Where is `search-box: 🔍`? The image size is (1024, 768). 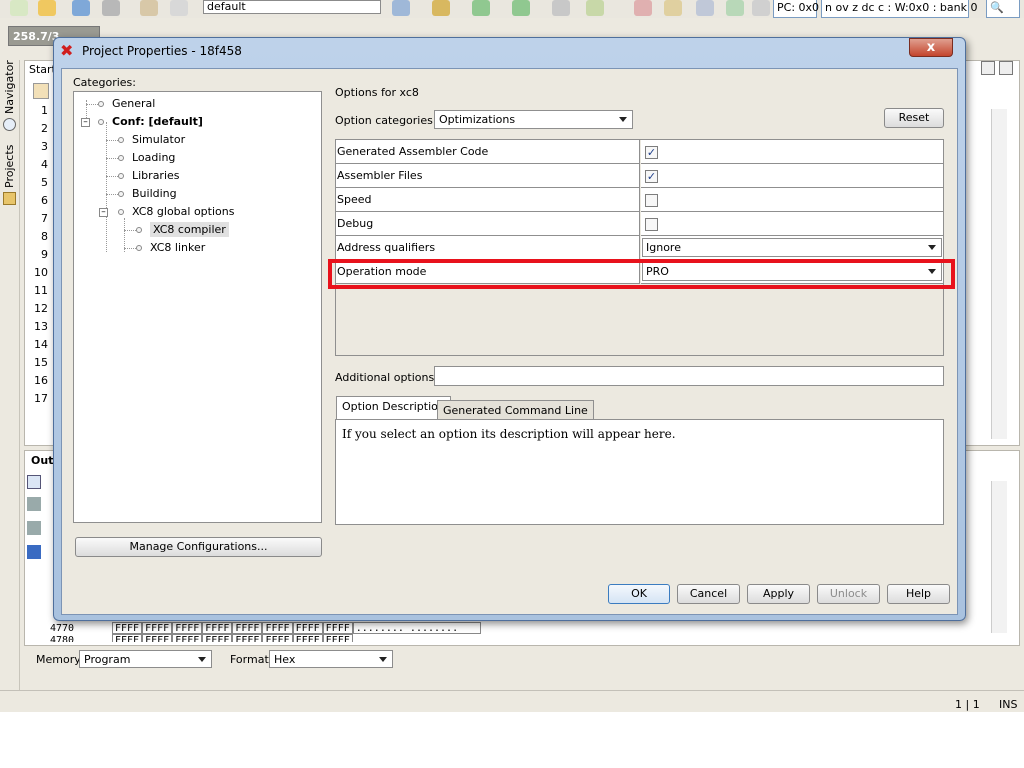 search-box: 🔍 is located at coordinates (1003, 9).